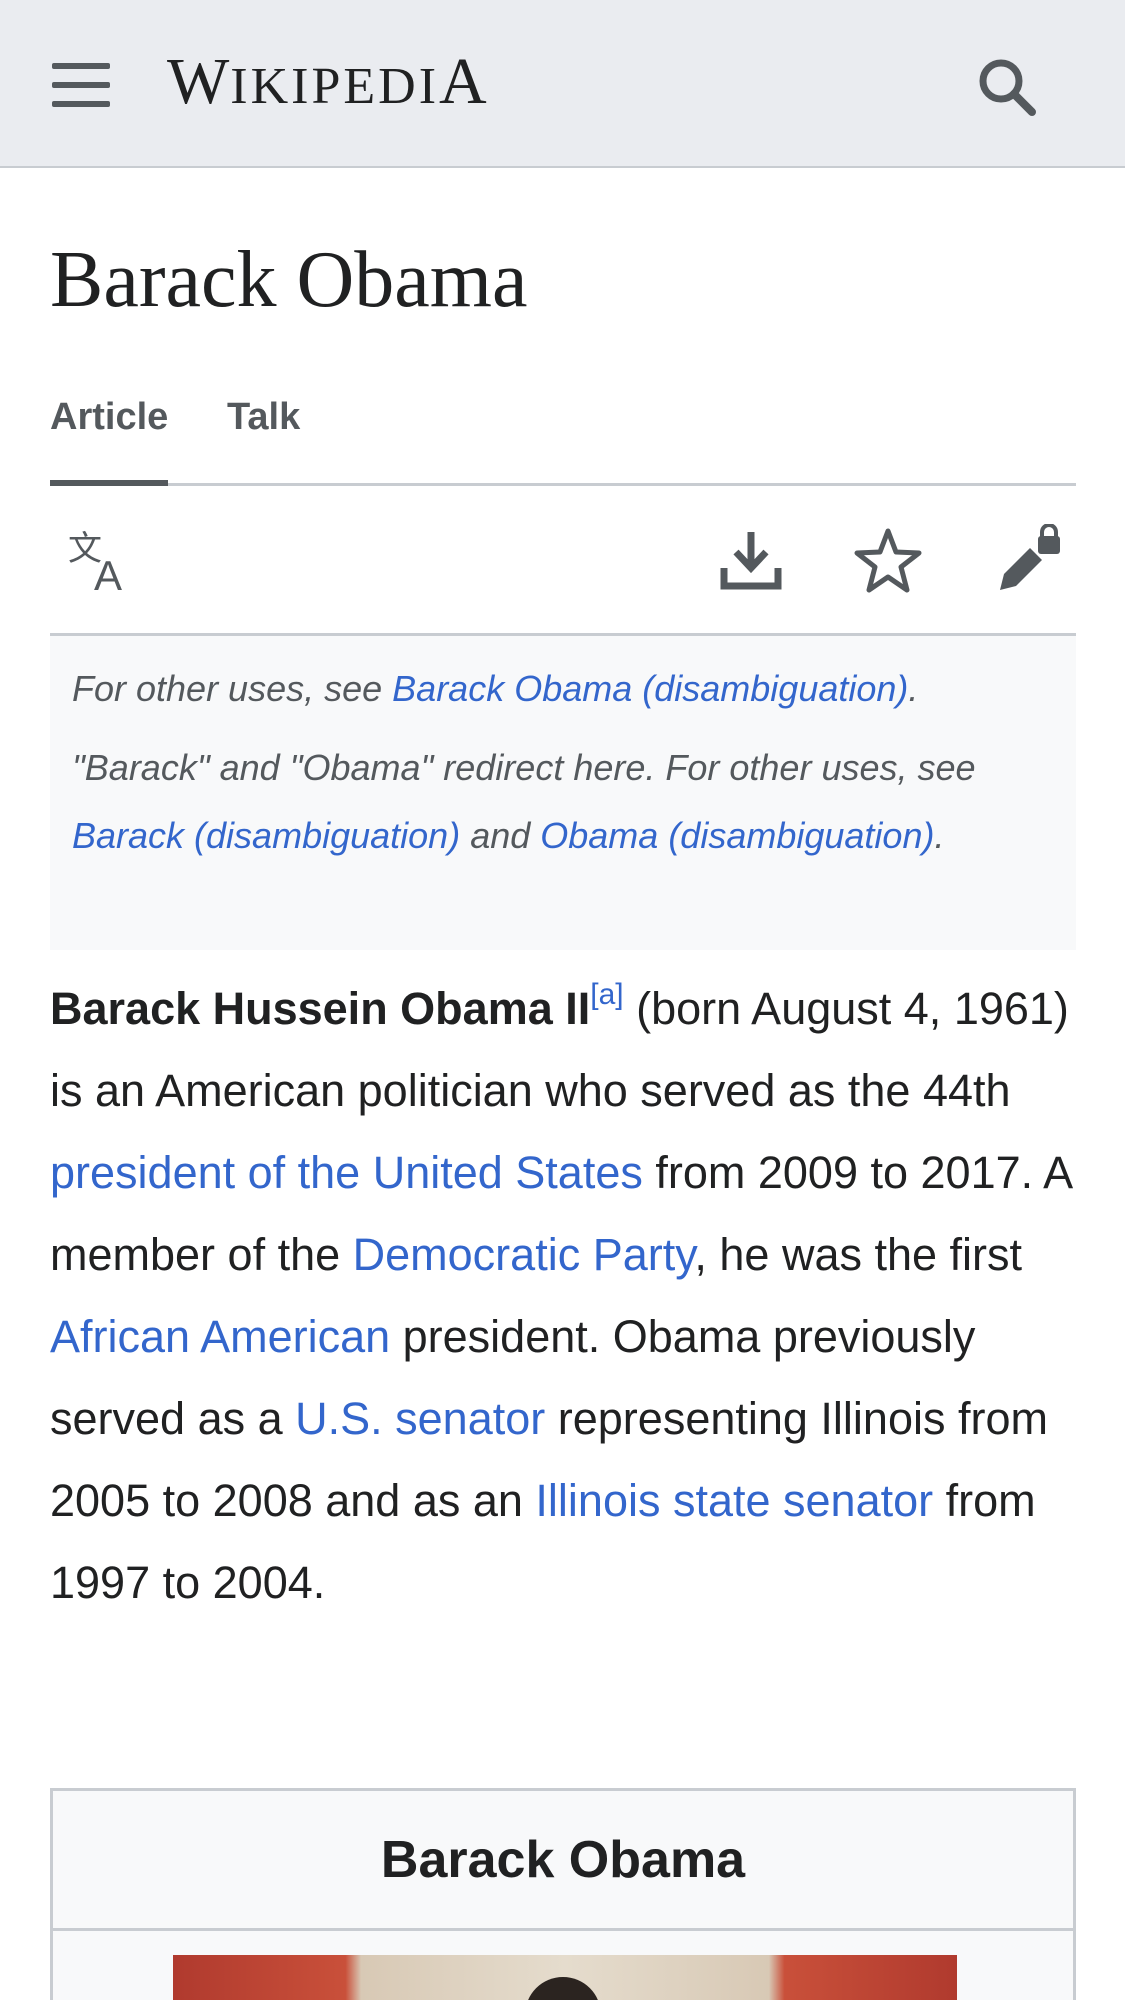 The image size is (1125, 2000). Describe the element at coordinates (463, 81) in the screenshot. I see `logo-letter-a: A` at that location.